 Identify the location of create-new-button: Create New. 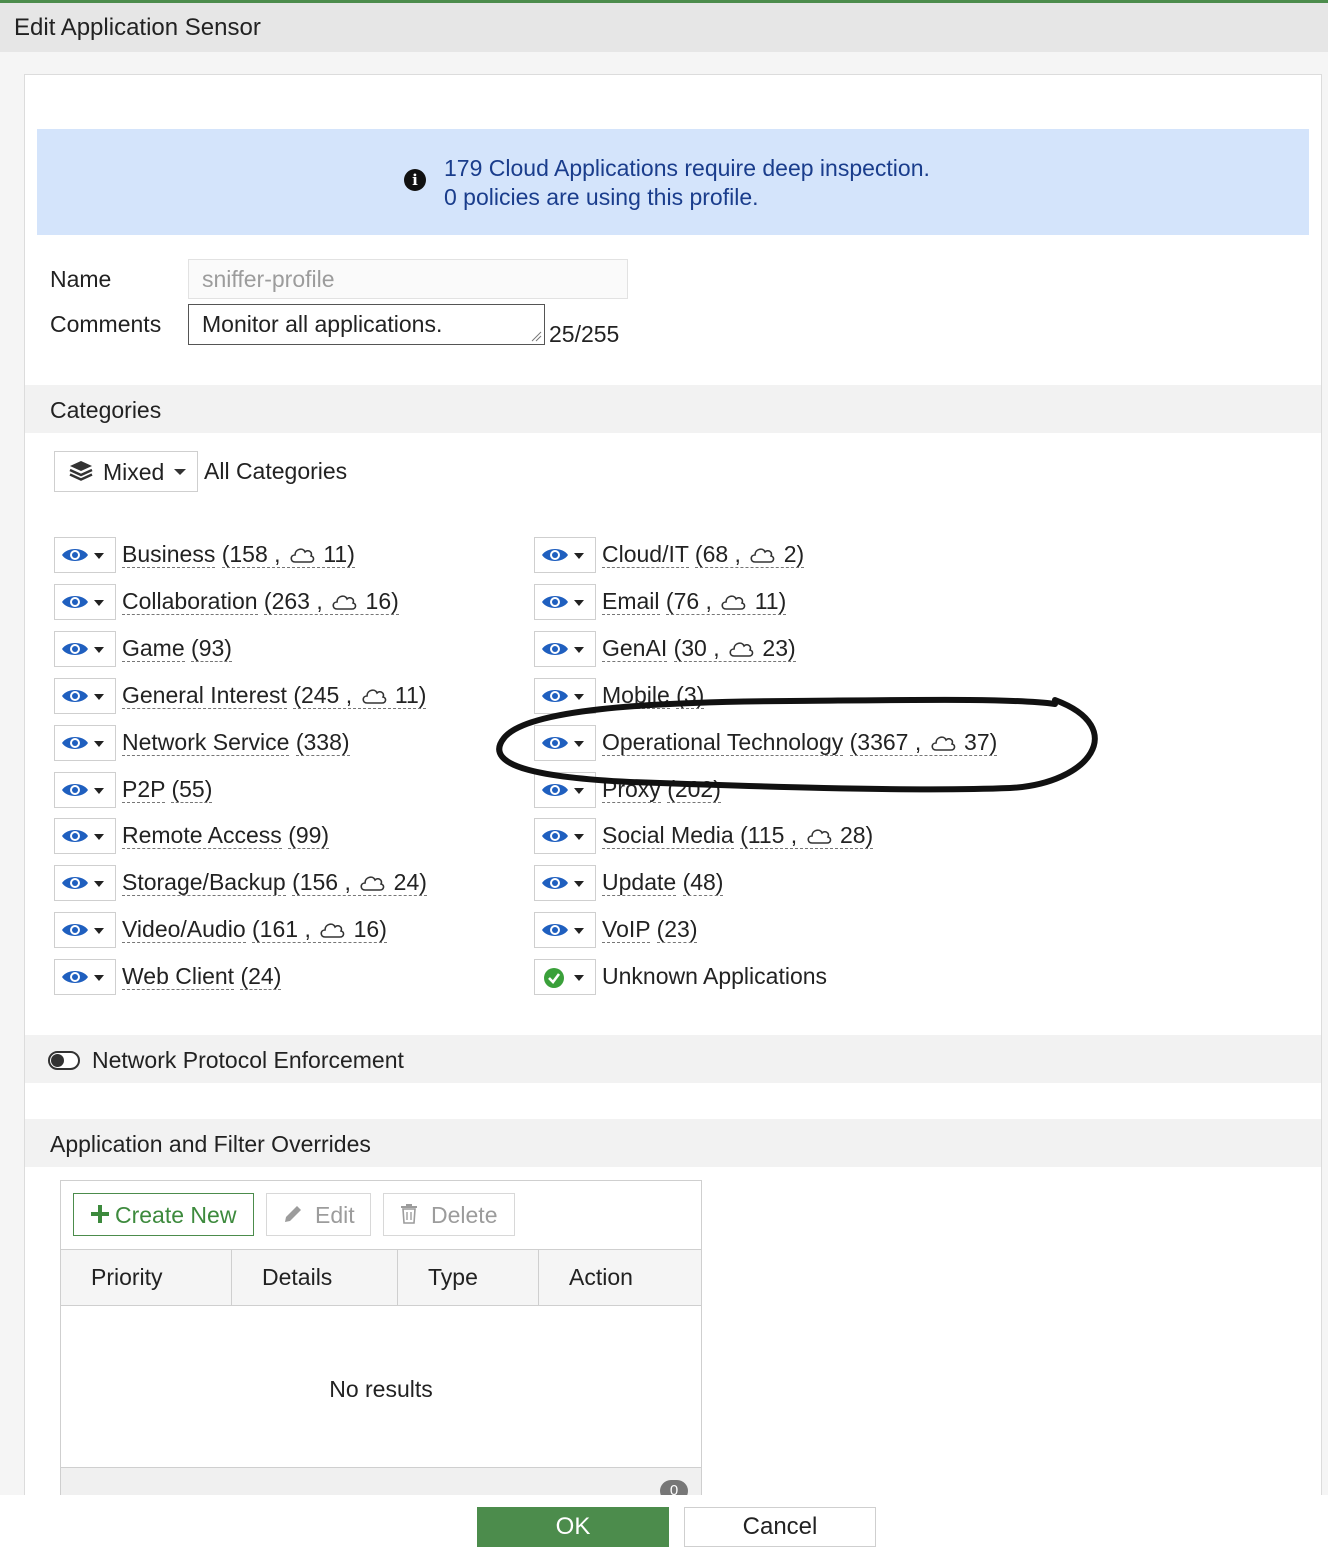
(163, 1214).